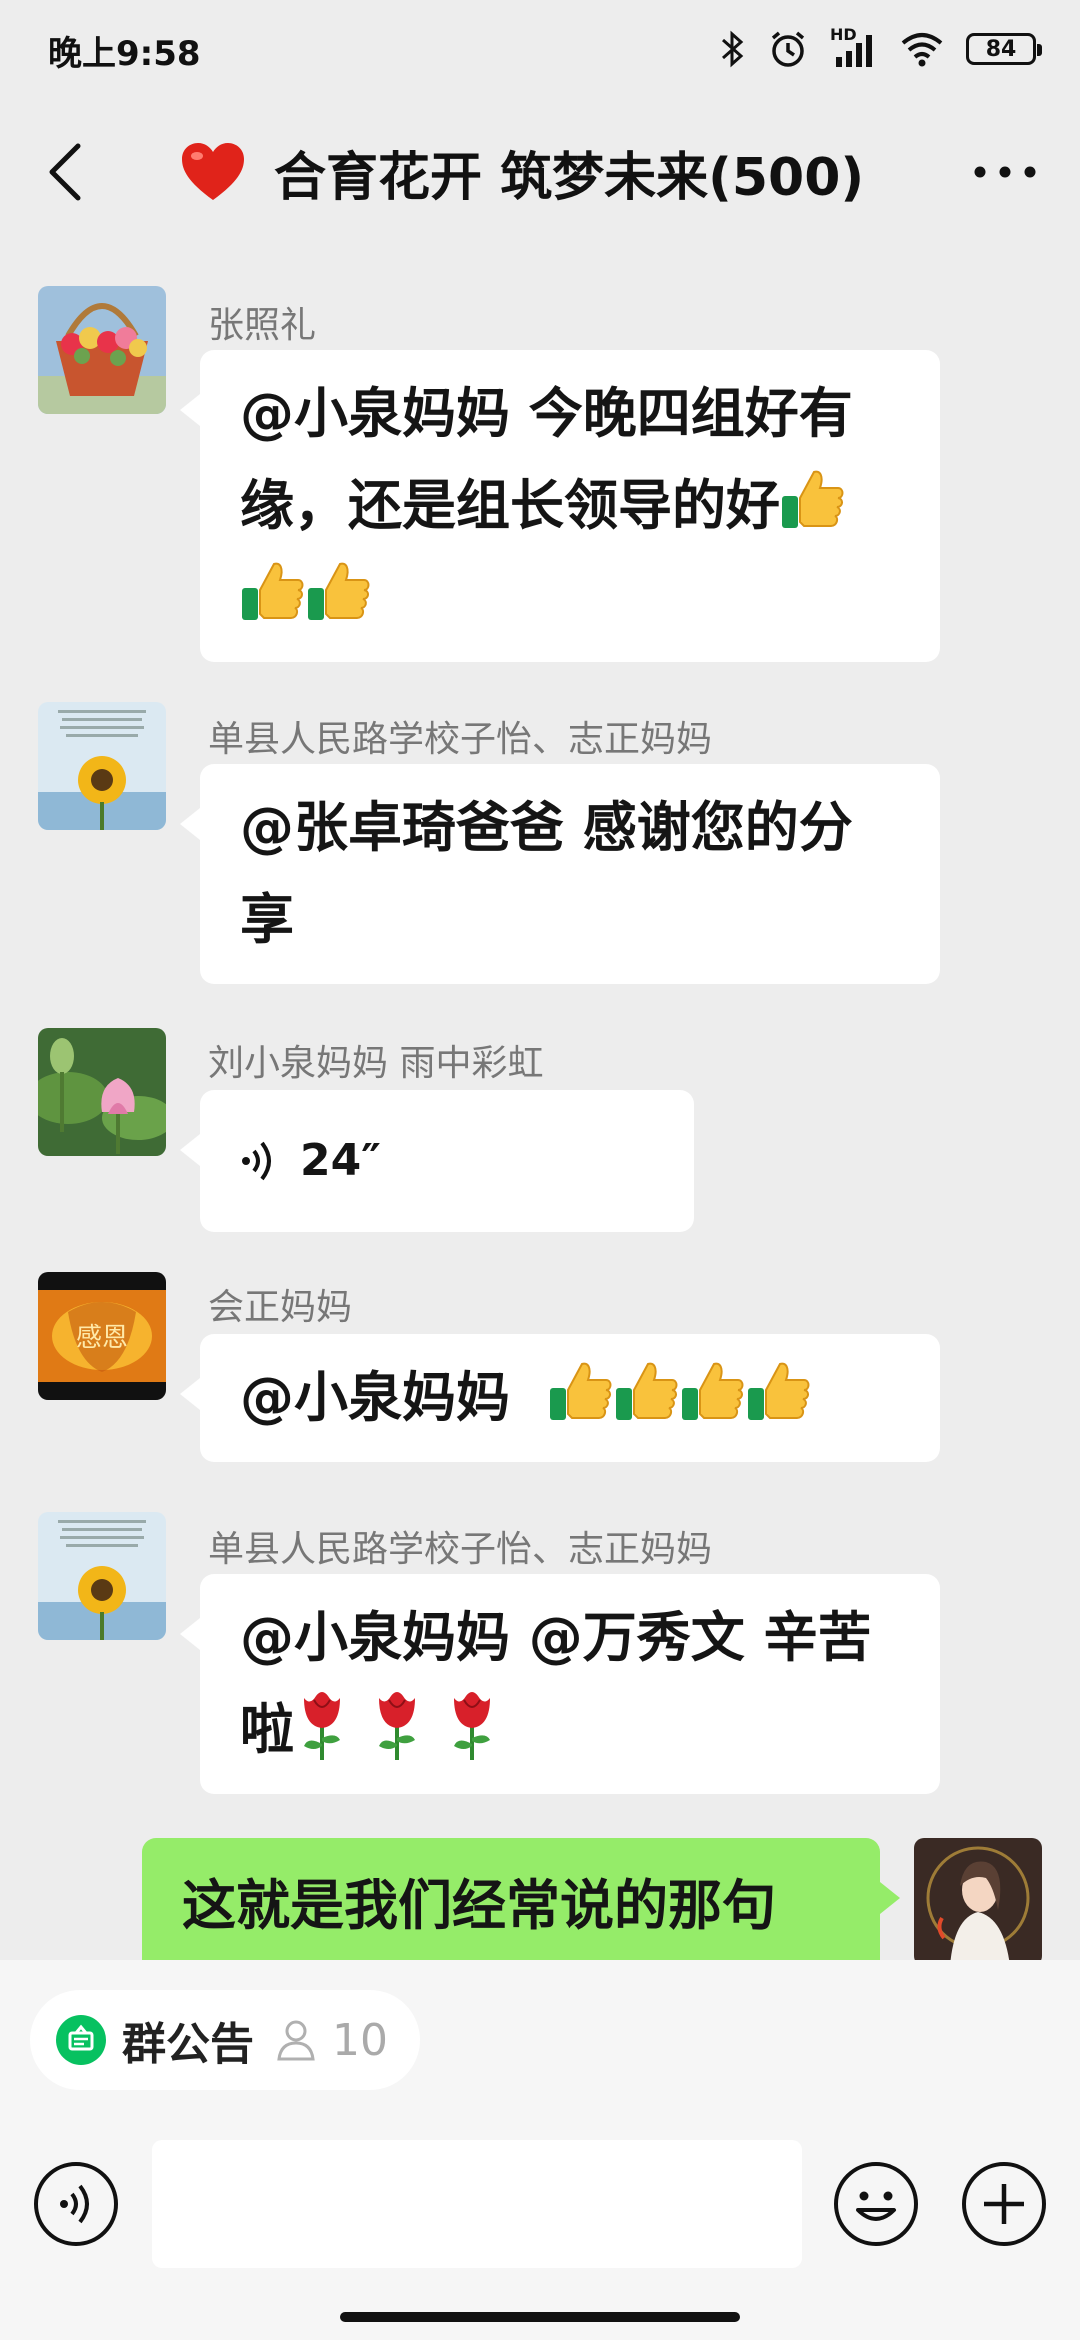 This screenshot has width=1080, height=2340. I want to click on wifi-icon, so click(922, 50).